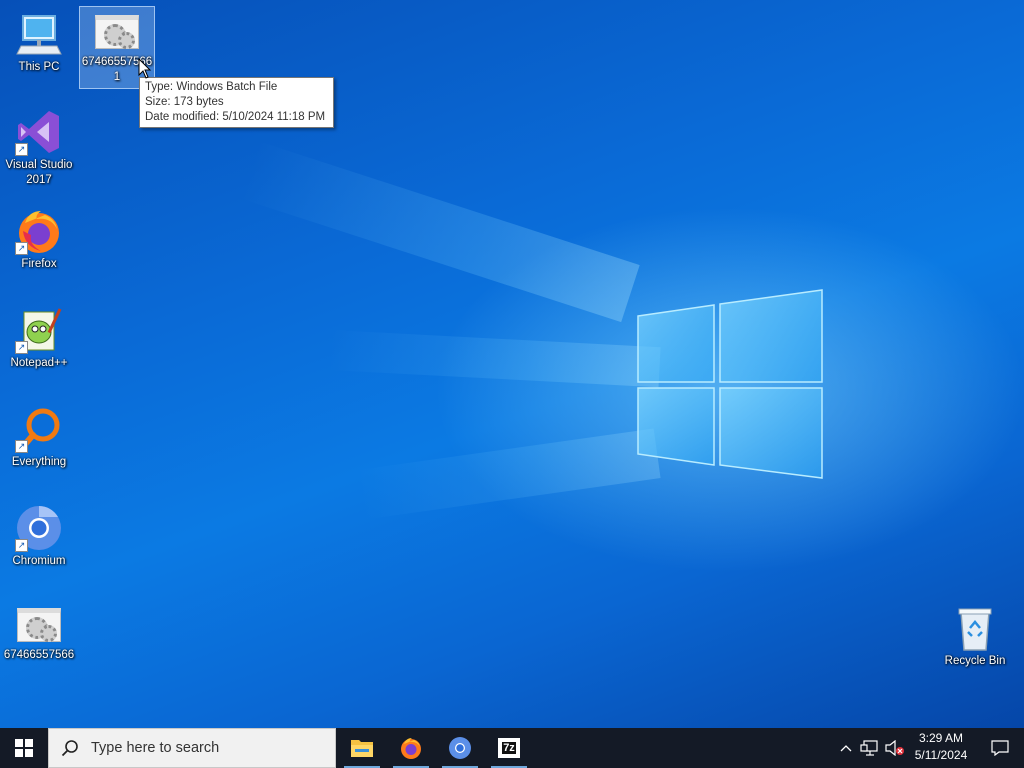  I want to click on desktop-icon-label: Notepad++, so click(39, 363).